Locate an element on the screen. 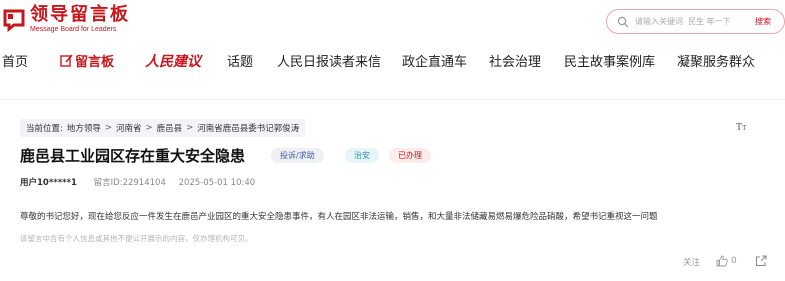  breadcrumb-item-province: 河南省 is located at coordinates (129, 128).